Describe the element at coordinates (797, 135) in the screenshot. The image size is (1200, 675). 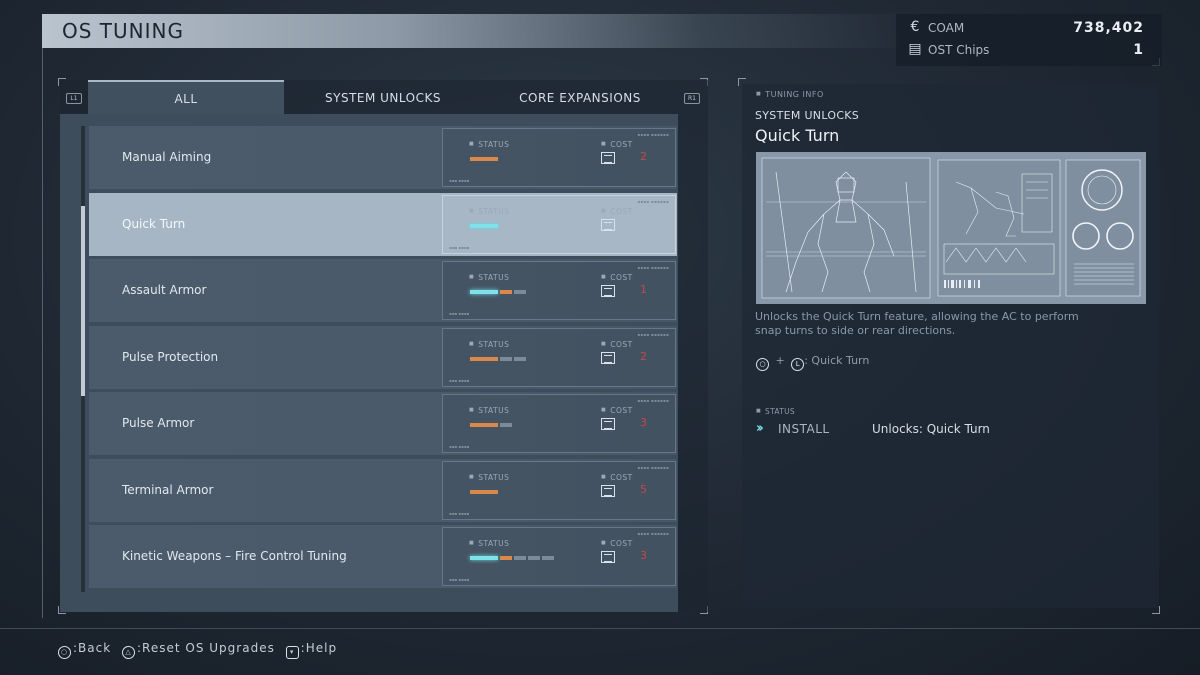
I see `info-title: Quick Turn` at that location.